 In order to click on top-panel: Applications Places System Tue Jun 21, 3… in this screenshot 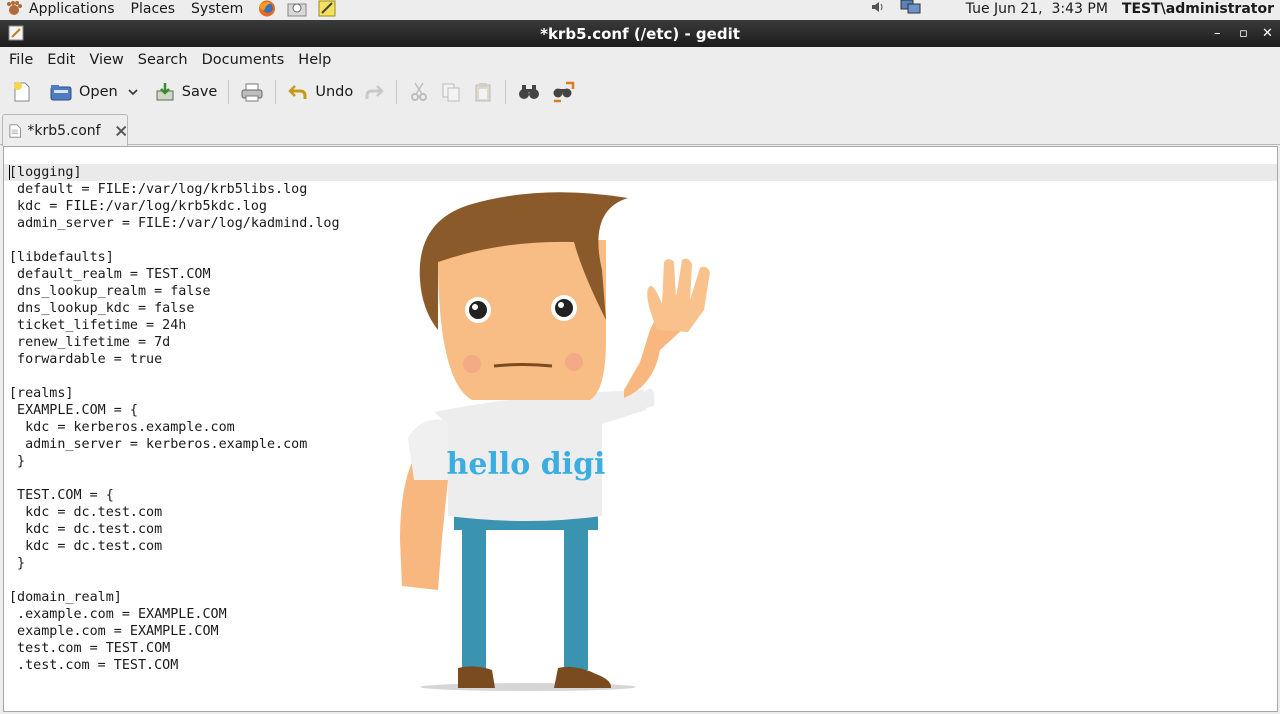, I will do `click(640, 8)`.